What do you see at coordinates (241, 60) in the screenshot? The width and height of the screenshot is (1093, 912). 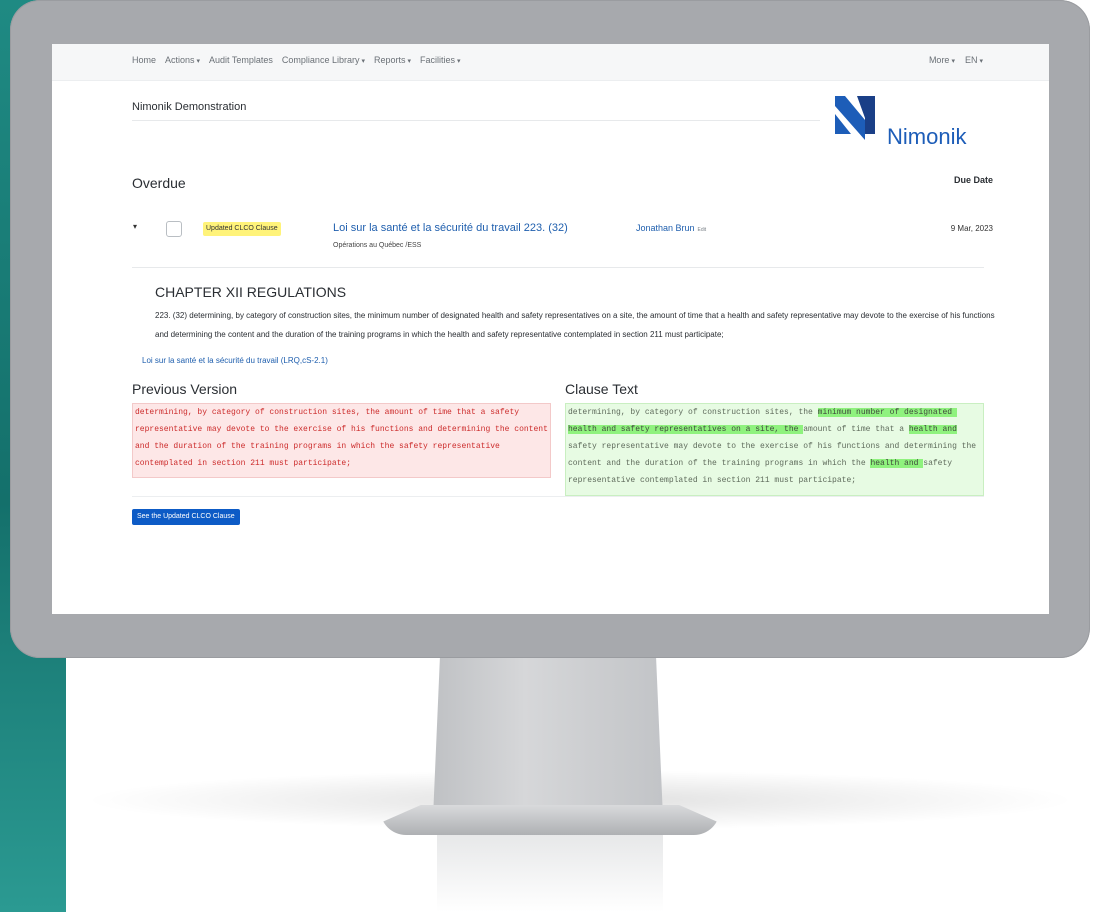 I see `nav-item-audit-templates: Audit Templates` at bounding box center [241, 60].